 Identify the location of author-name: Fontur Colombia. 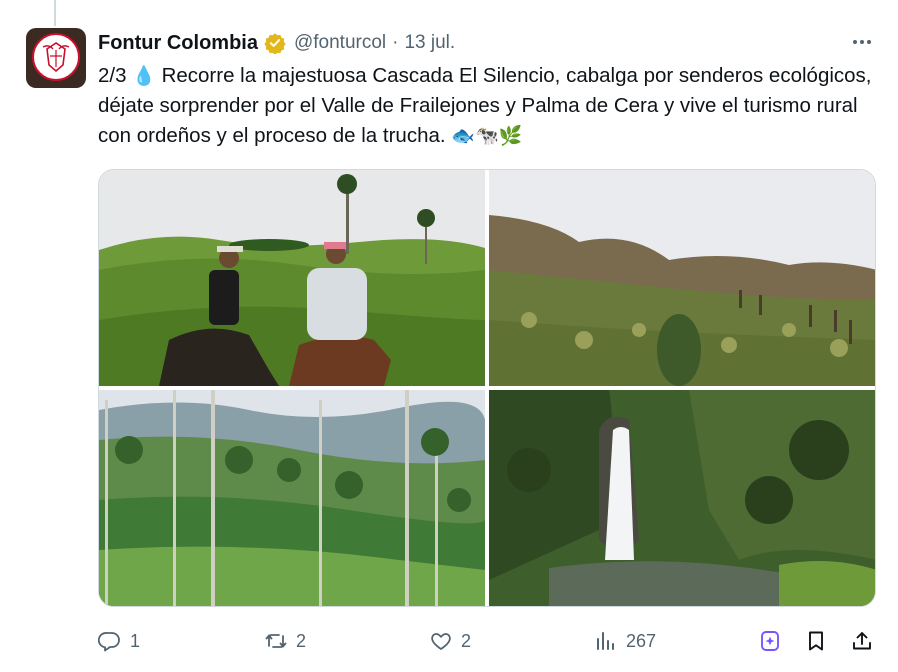
(178, 43).